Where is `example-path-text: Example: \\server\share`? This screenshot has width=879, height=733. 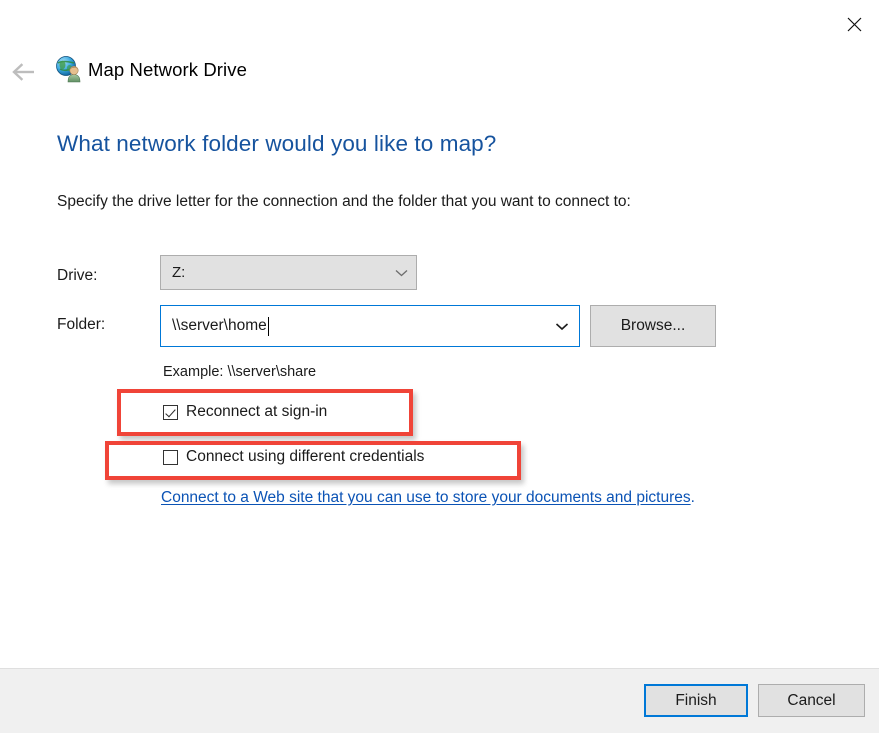 example-path-text: Example: \\server\share is located at coordinates (240, 372).